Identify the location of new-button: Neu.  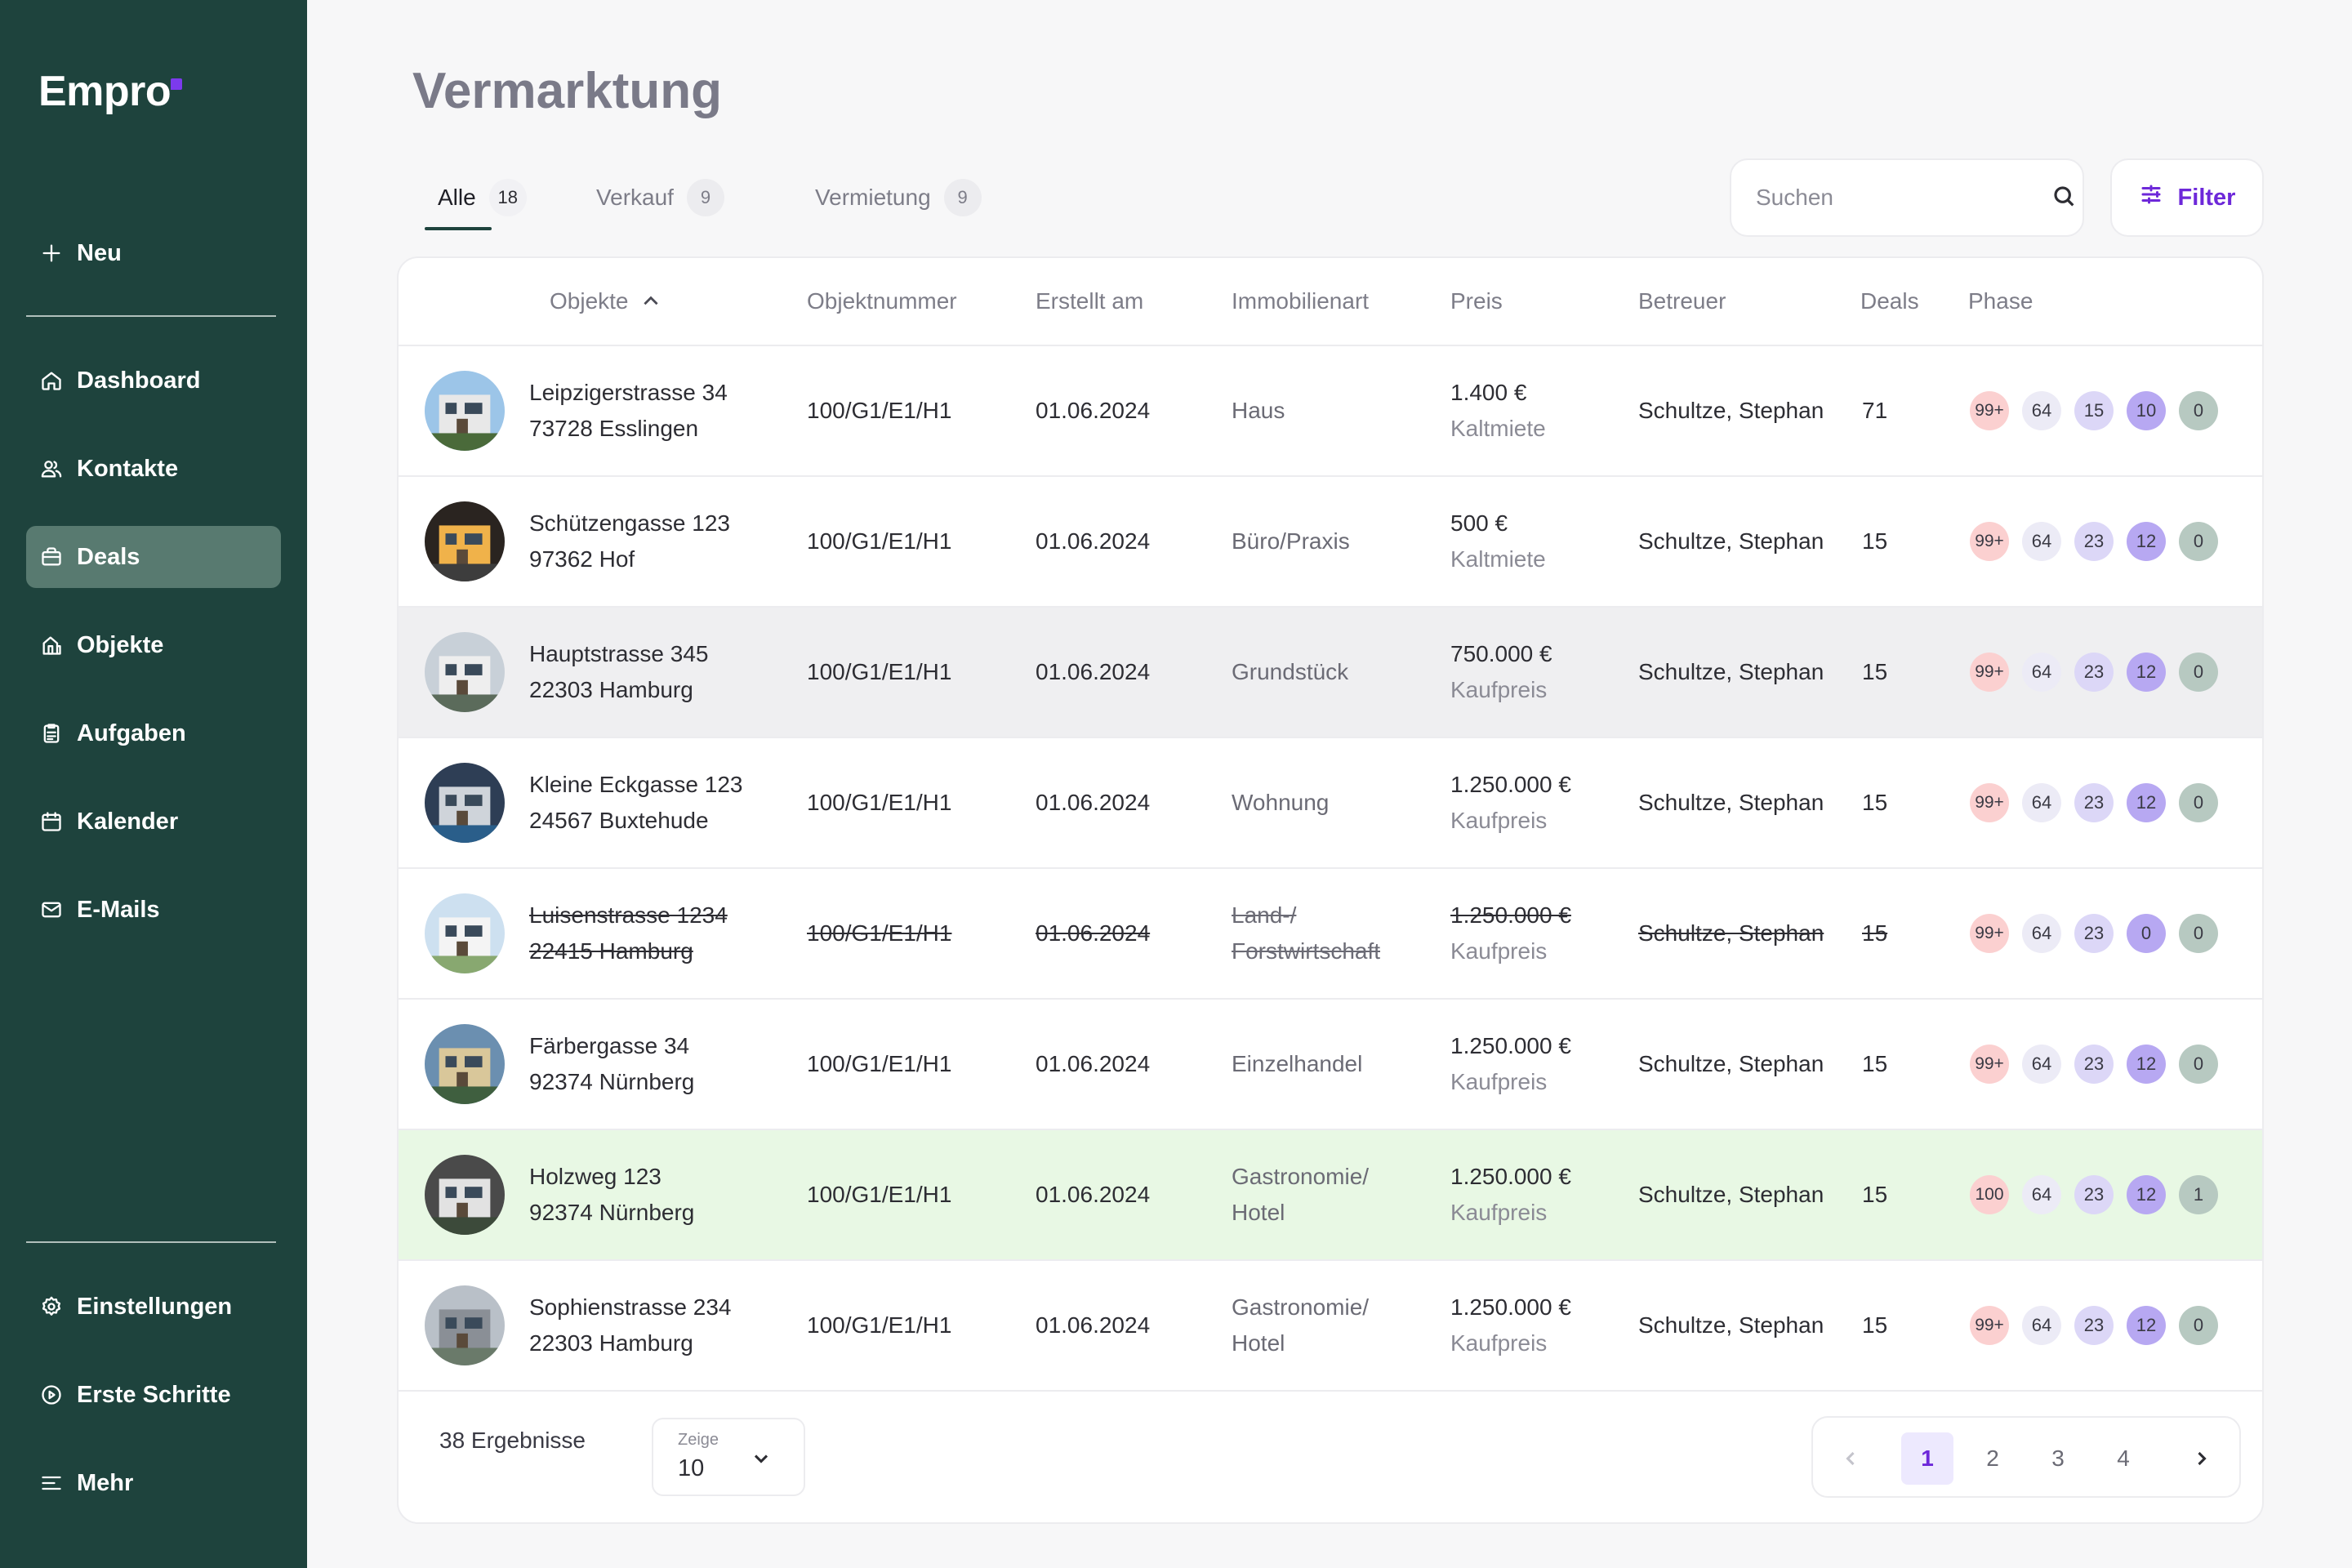
(153, 253).